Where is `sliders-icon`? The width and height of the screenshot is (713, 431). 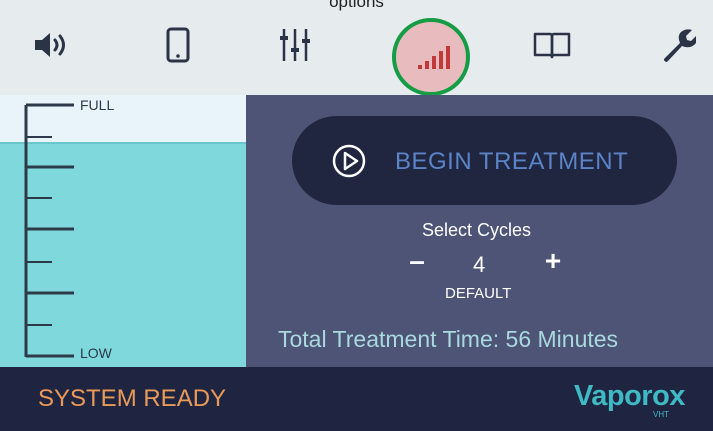 sliders-icon is located at coordinates (295, 45).